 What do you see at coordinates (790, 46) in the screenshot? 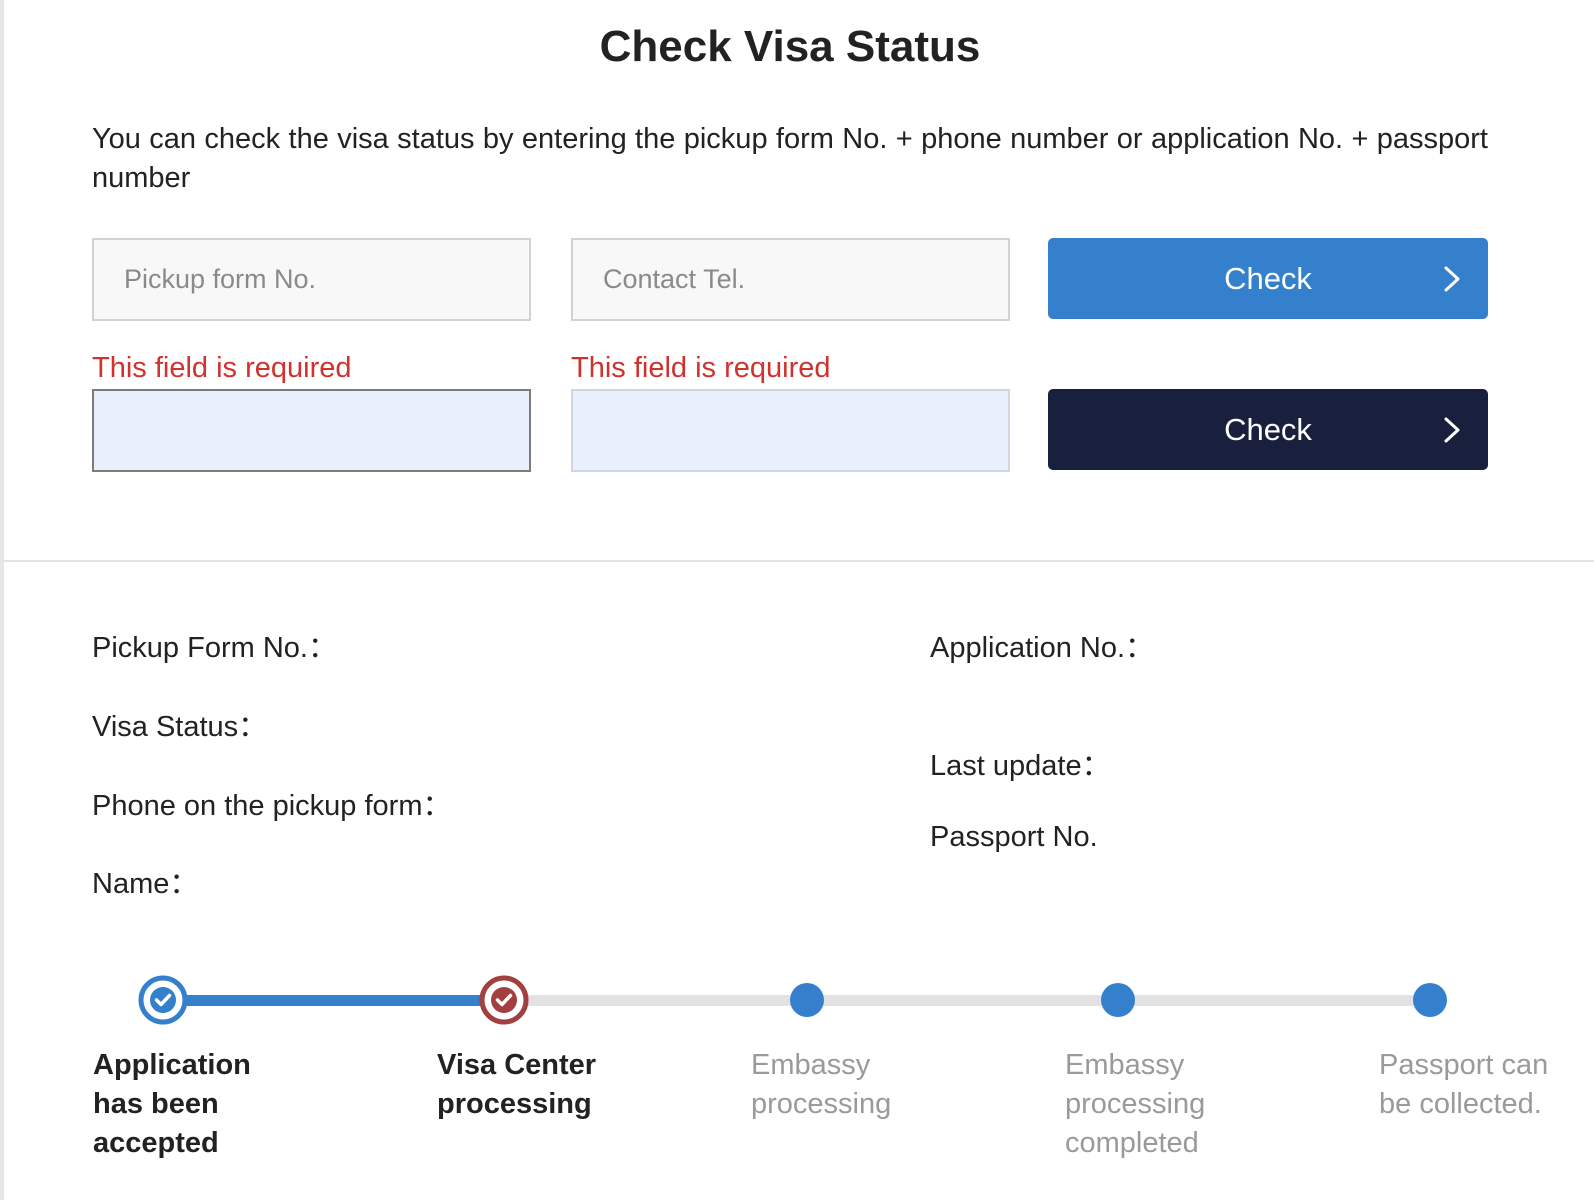
I see `page-title: Check Visa Status` at bounding box center [790, 46].